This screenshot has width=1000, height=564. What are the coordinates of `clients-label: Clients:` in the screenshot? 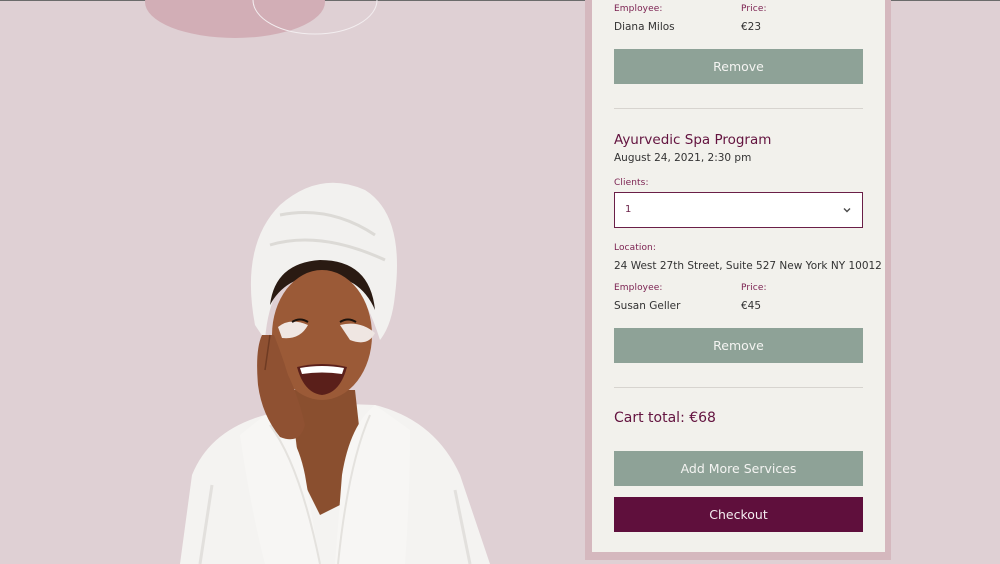 It's located at (631, 183).